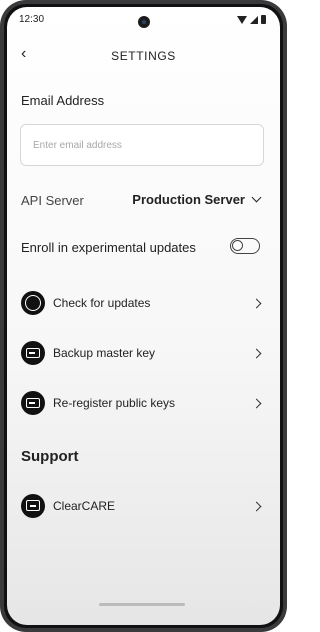  I want to click on top-bar: ‹ SETTINGS, so click(143, 56).